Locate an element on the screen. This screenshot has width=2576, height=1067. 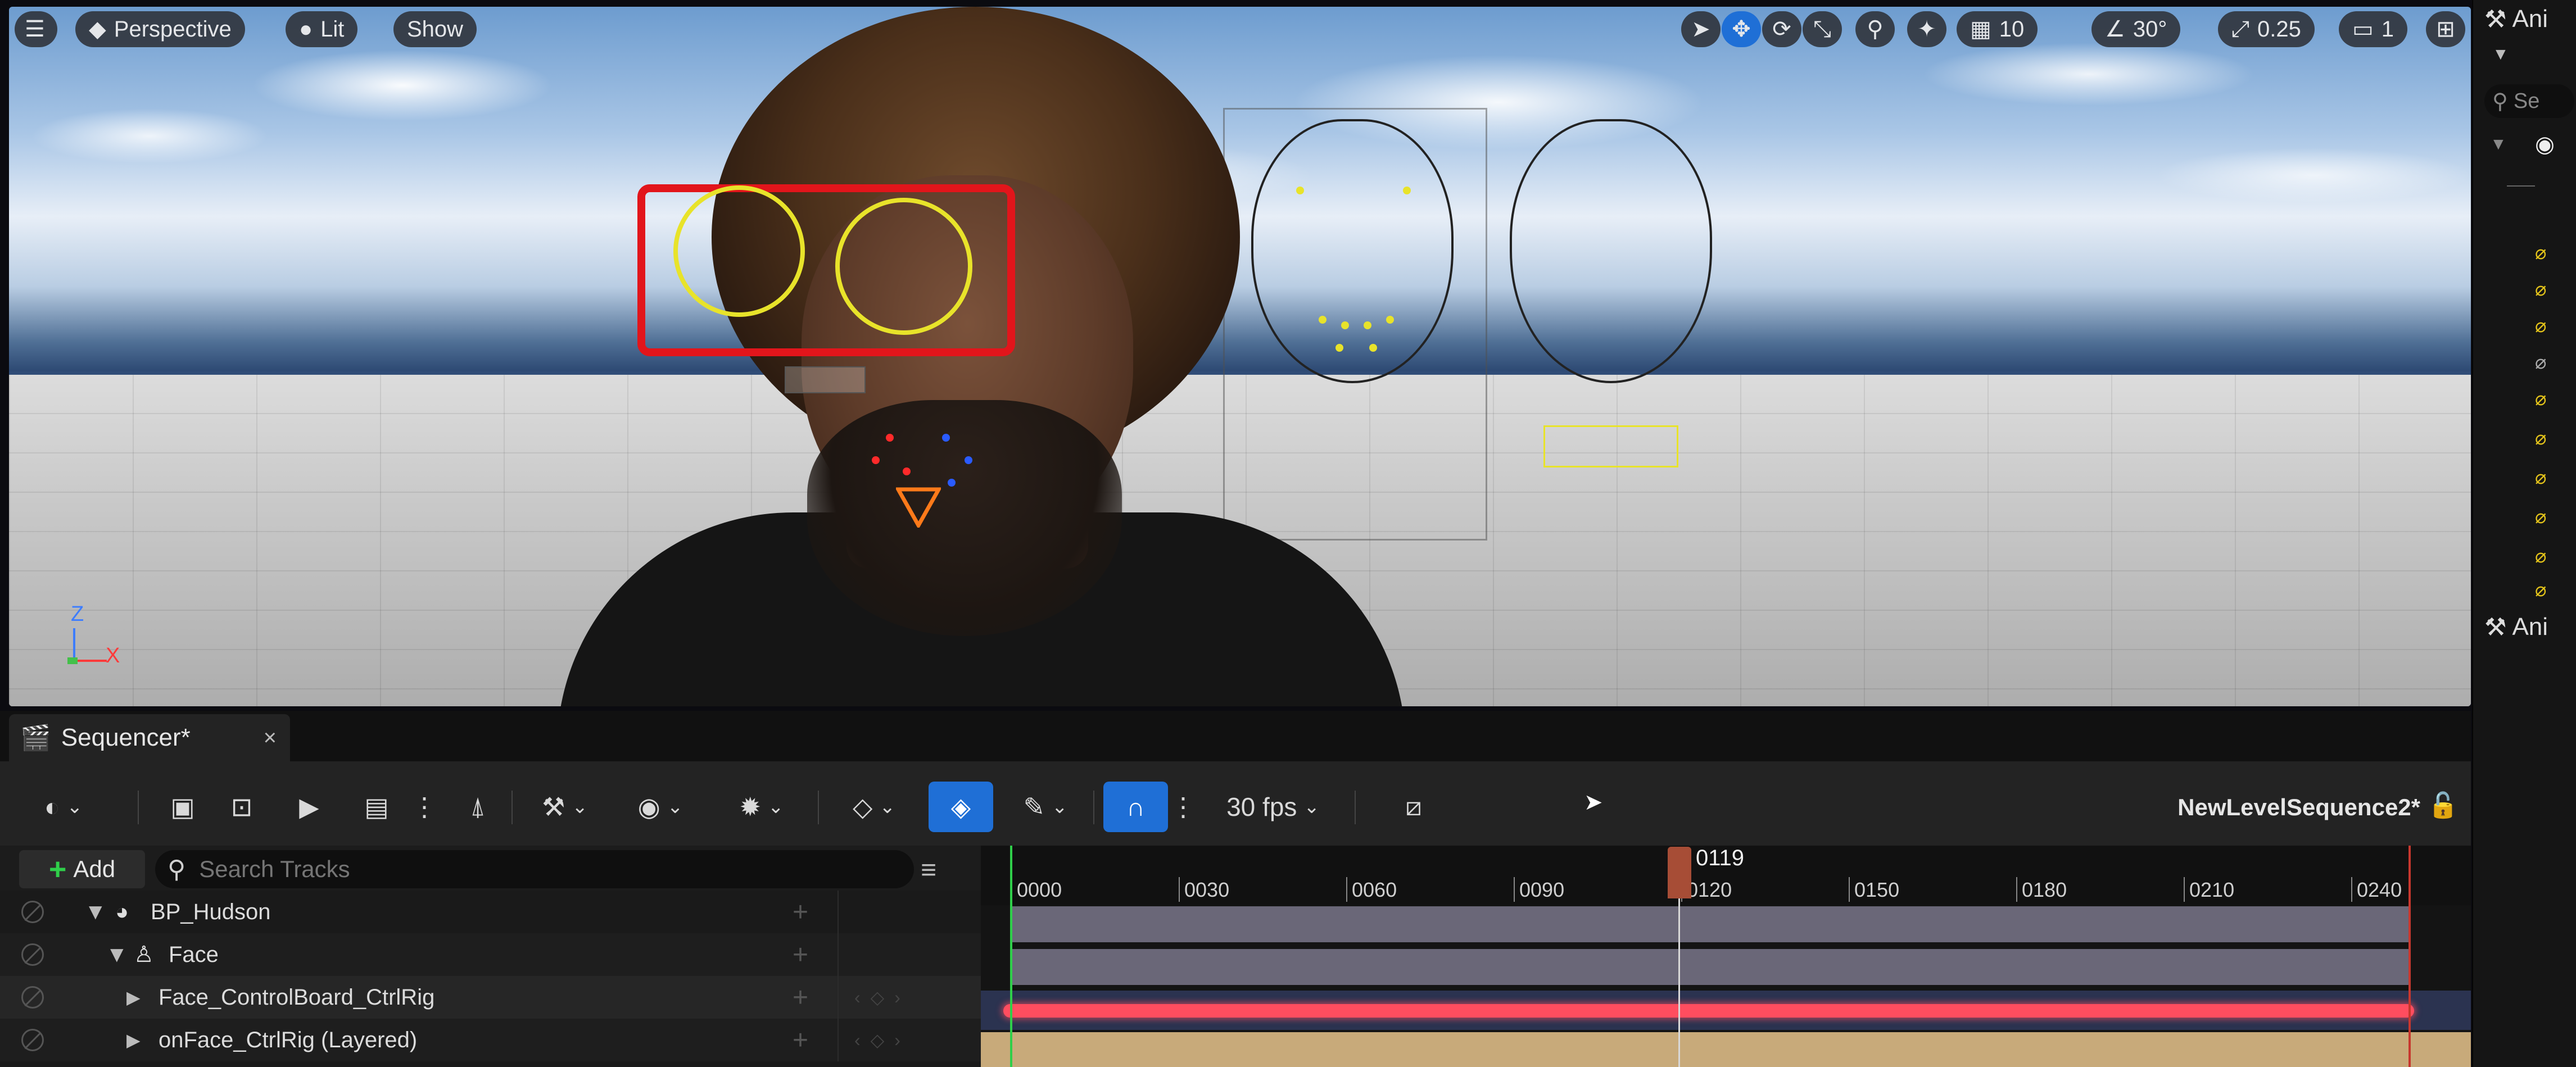
key-options-button: ◇ ⌄ is located at coordinates (874, 807).